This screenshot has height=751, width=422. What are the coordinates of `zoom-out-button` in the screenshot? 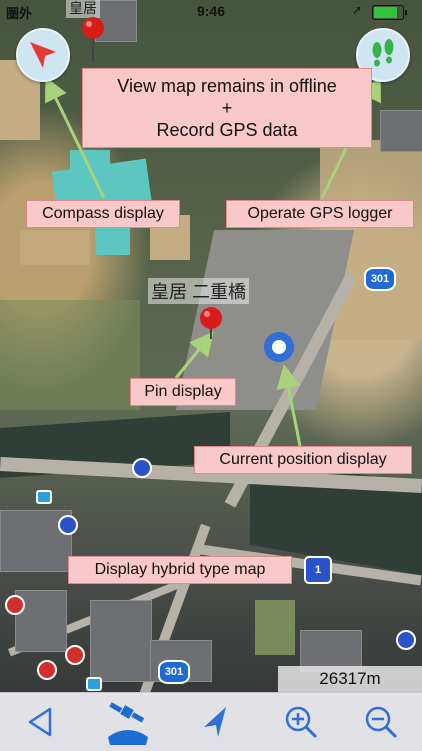 It's located at (381, 722).